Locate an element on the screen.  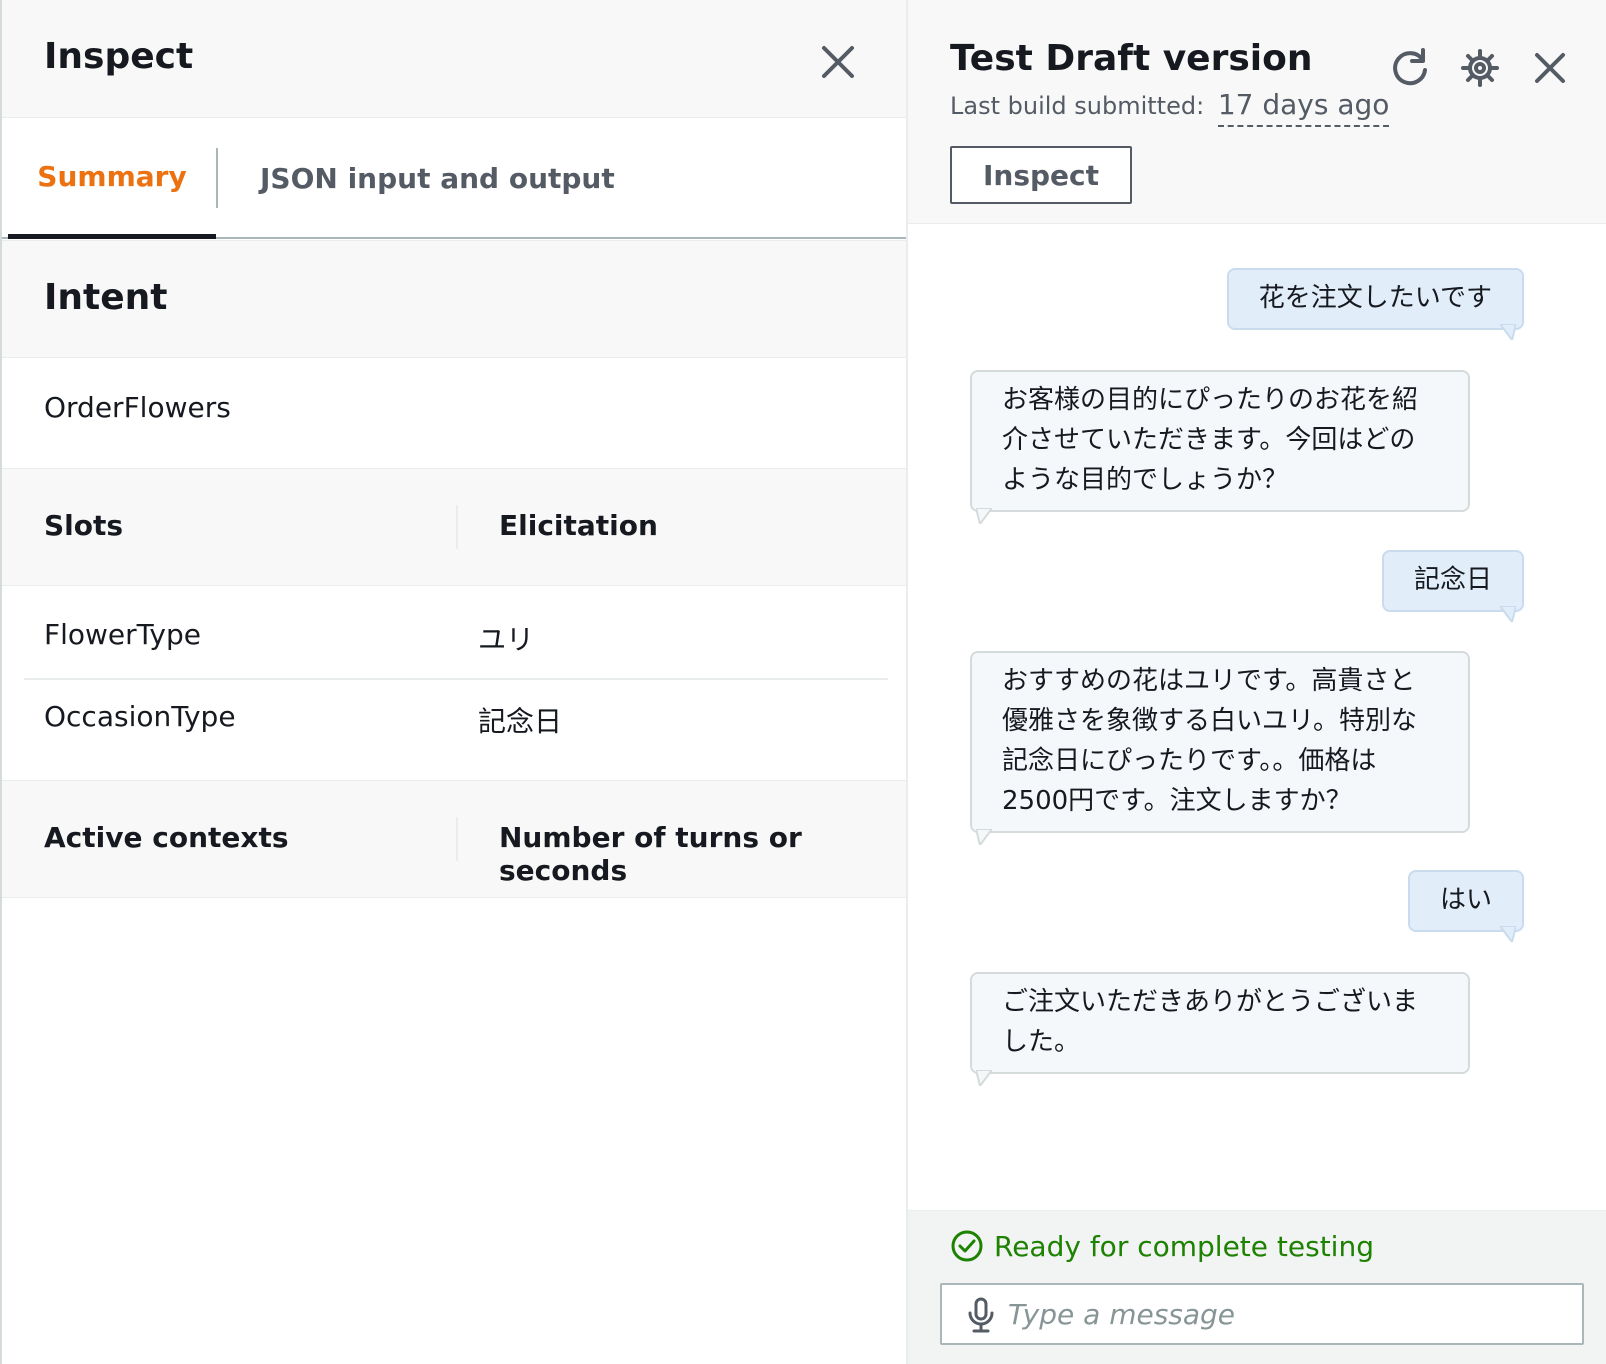
microphone-icon is located at coordinates (981, 1315).